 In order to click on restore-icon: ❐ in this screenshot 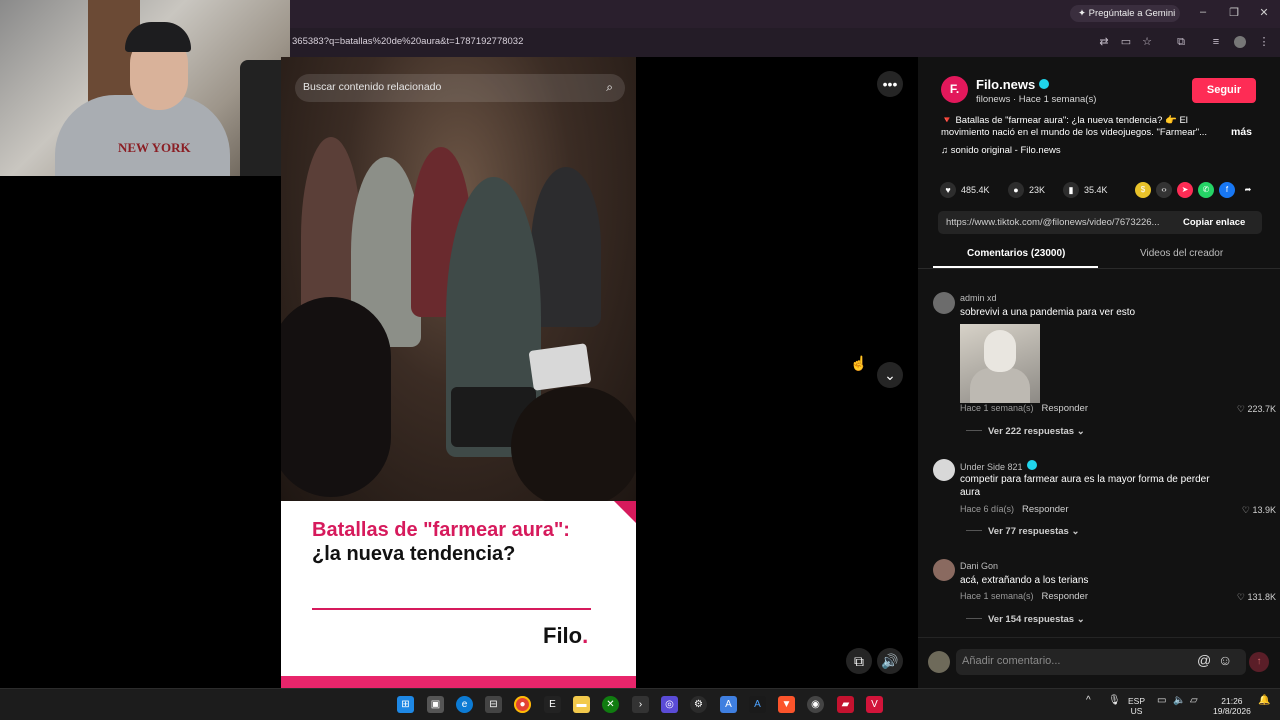, I will do `click(1234, 12)`.